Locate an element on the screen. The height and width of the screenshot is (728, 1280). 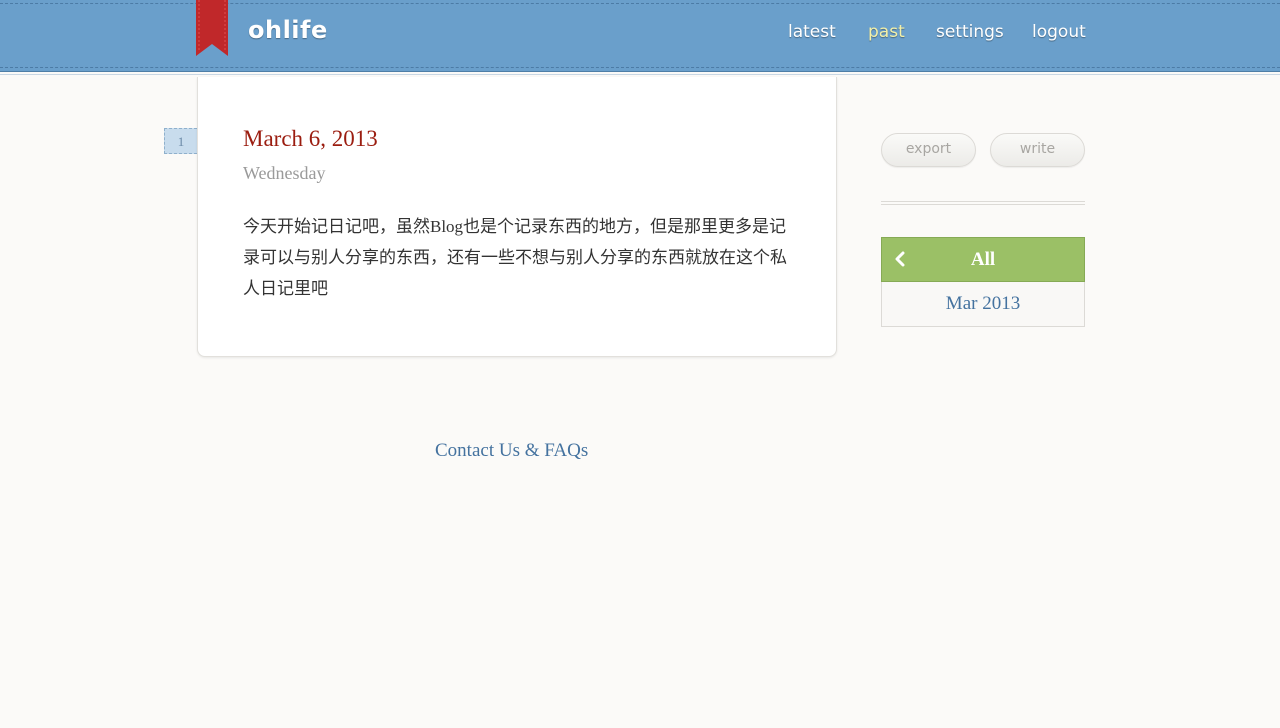
nav-latest: latest is located at coordinates (812, 32).